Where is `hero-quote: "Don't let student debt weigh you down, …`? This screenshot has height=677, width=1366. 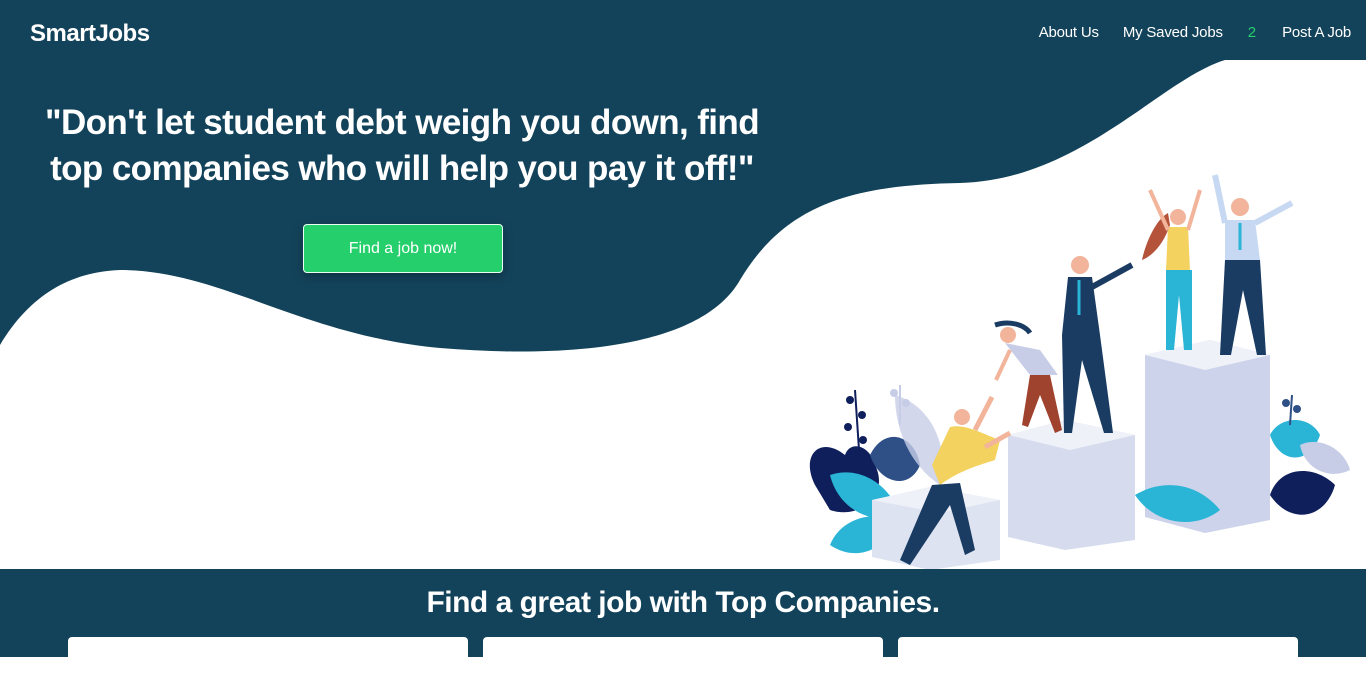
hero-quote: "Don't let student debt weigh you down, … is located at coordinates (402, 145).